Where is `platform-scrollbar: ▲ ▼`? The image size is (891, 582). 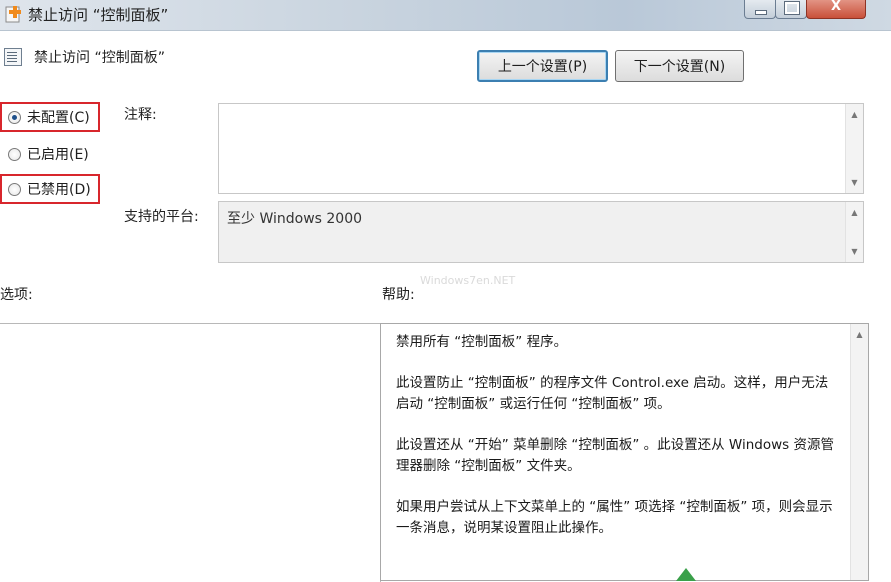 platform-scrollbar: ▲ ▼ is located at coordinates (854, 232).